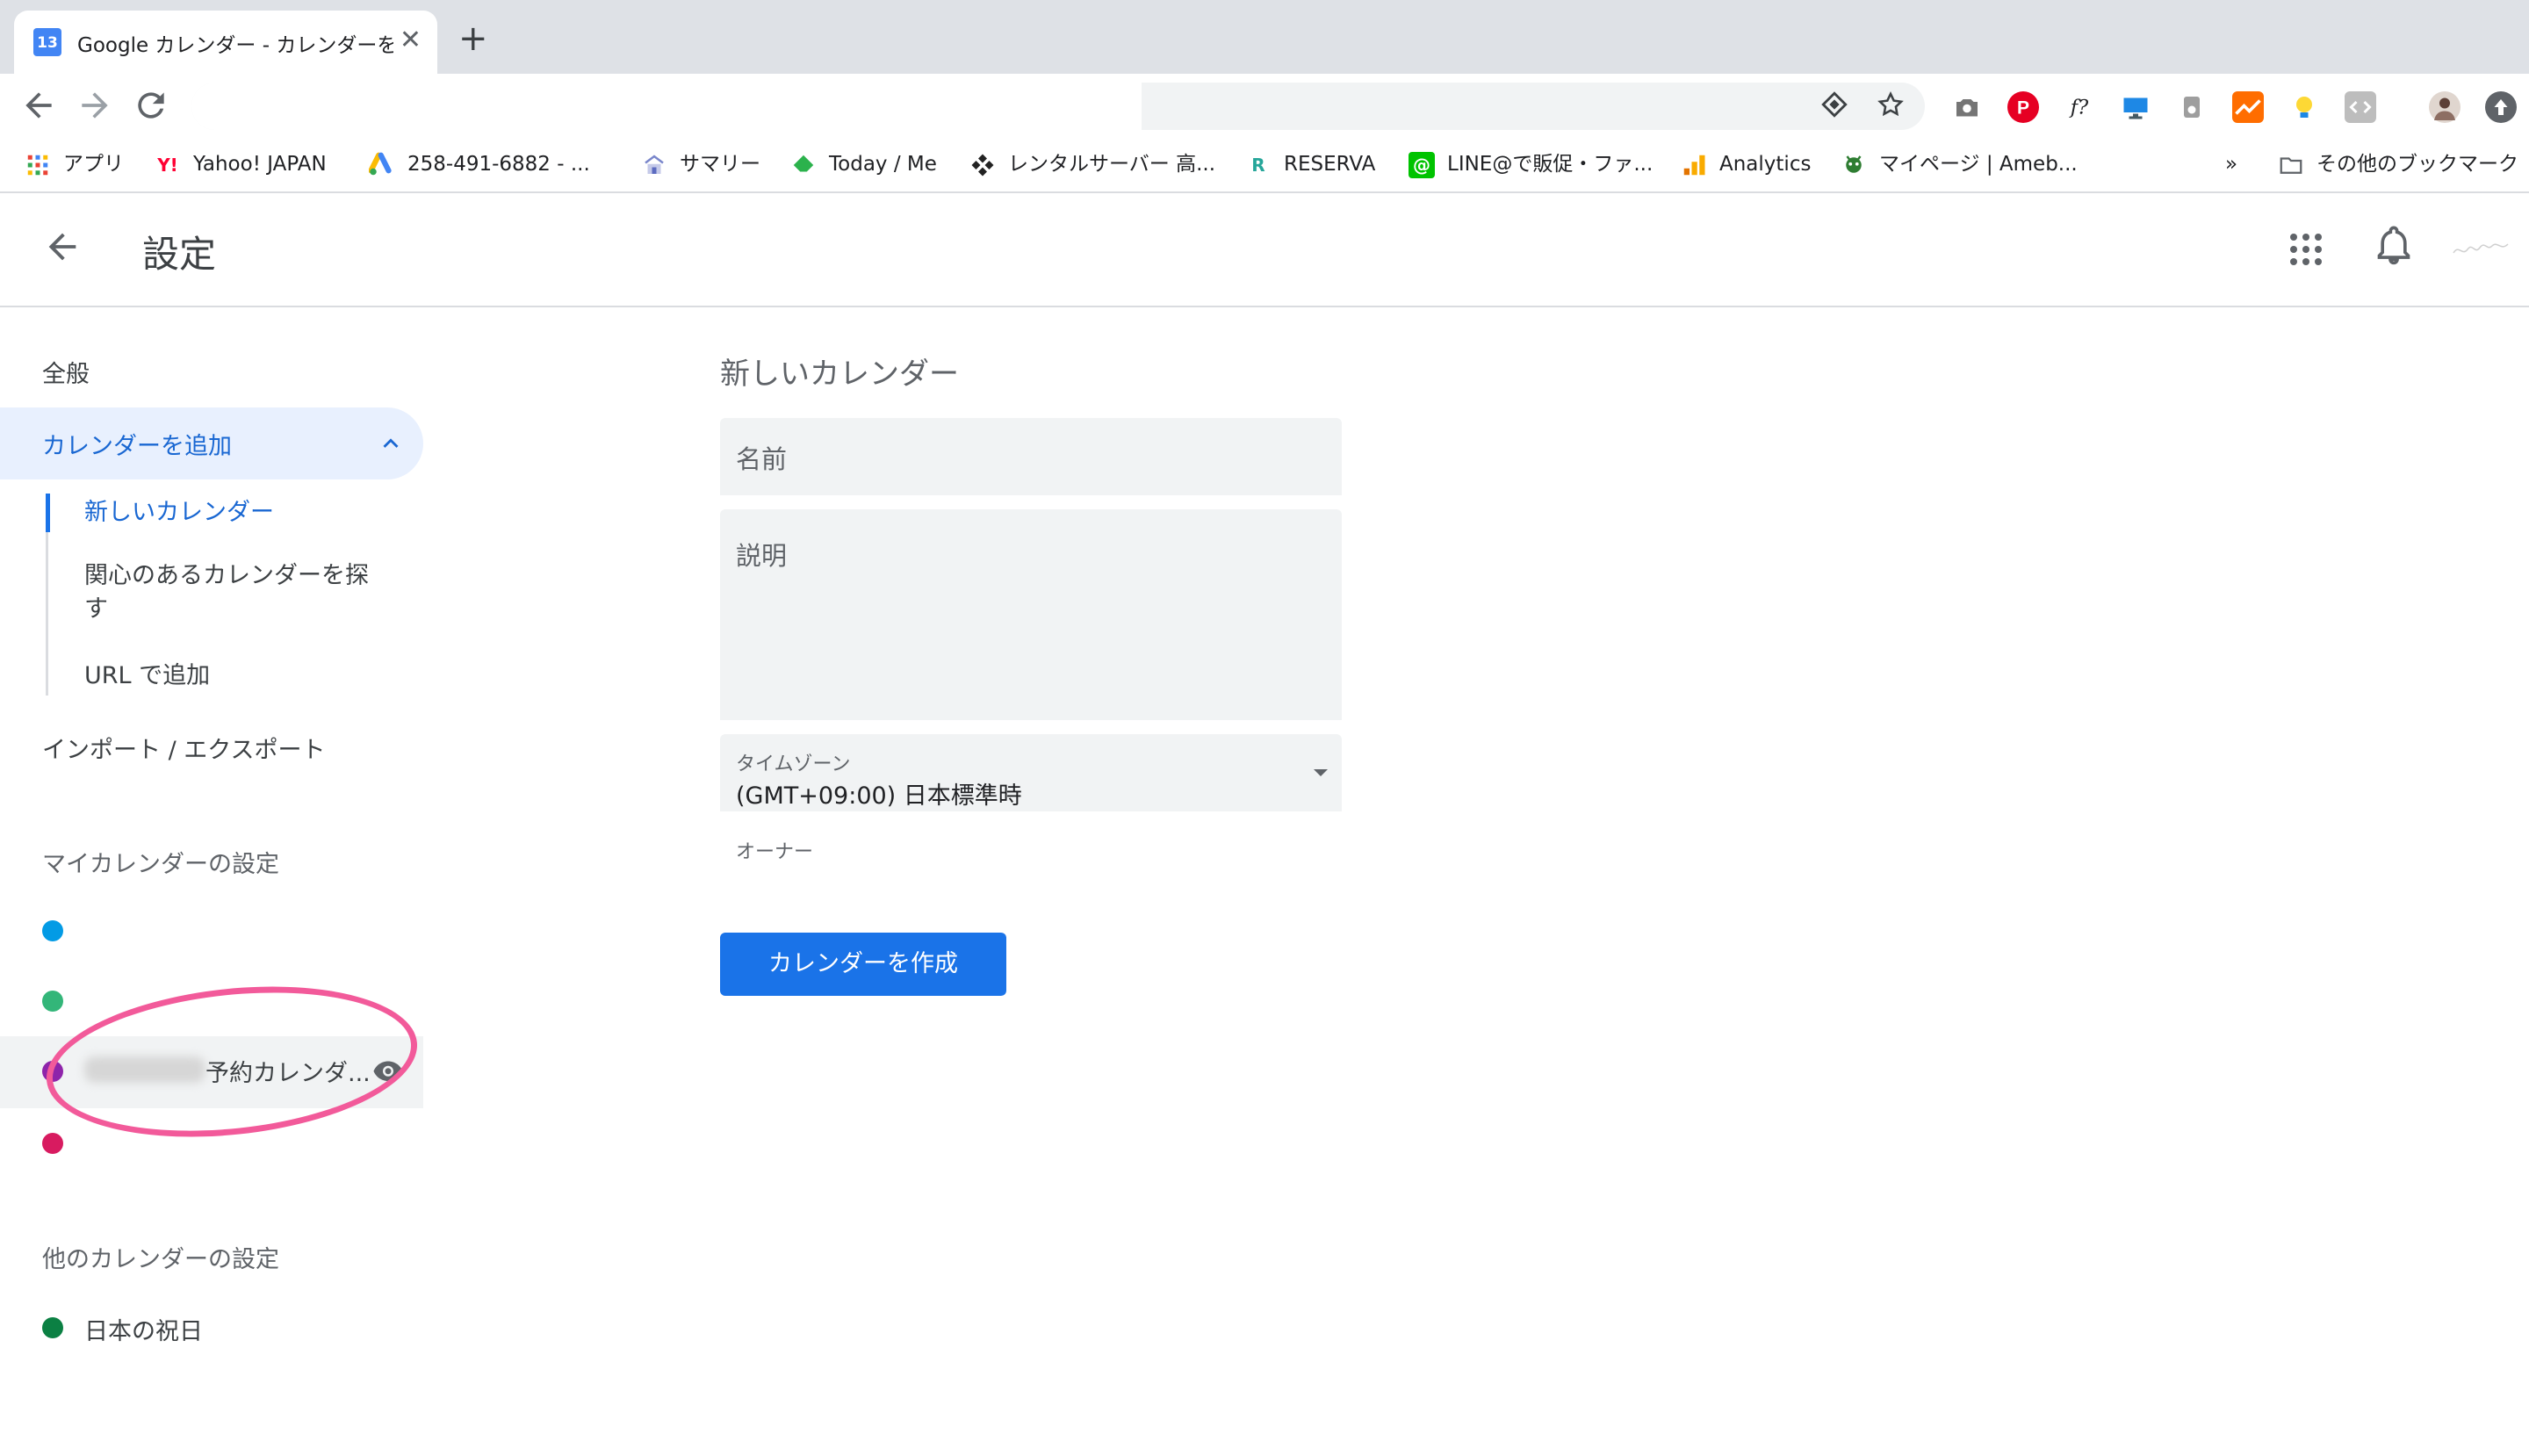  What do you see at coordinates (391, 443) in the screenshot?
I see `chevron-up-icon` at bounding box center [391, 443].